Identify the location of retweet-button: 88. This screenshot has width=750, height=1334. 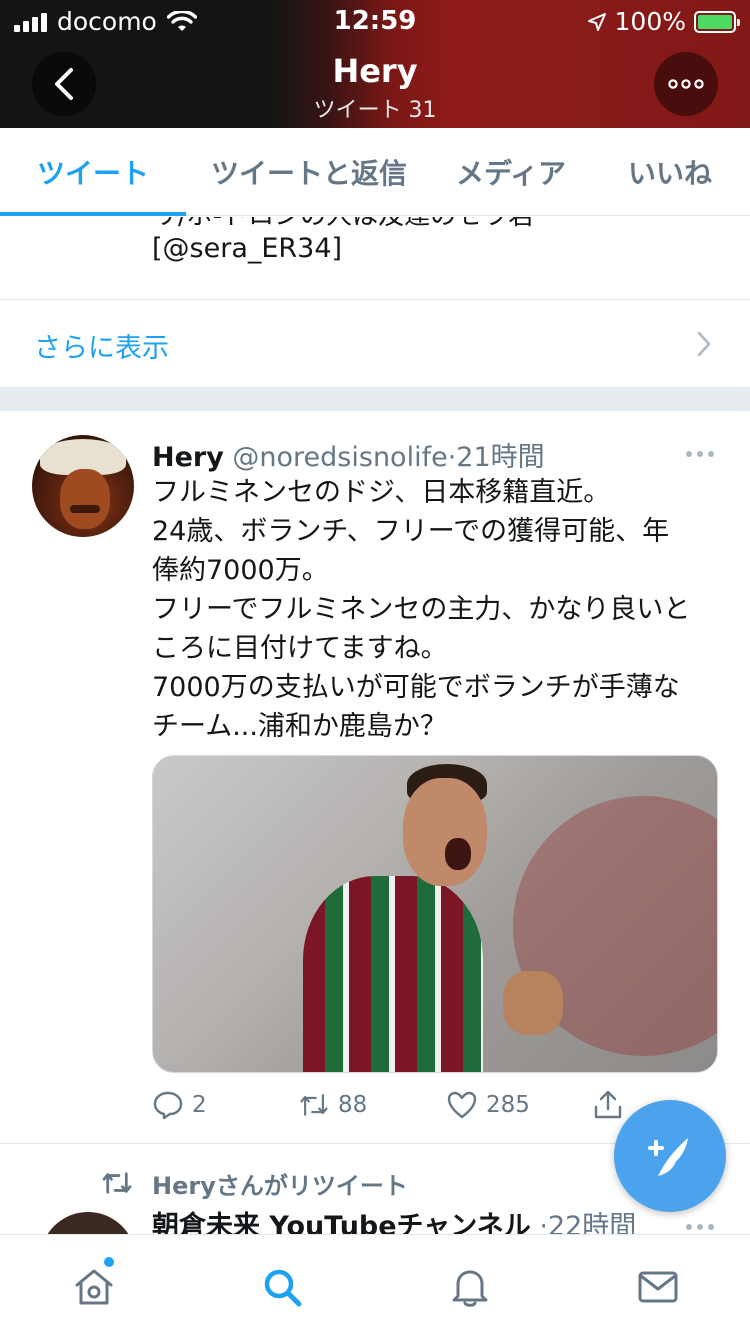
(332, 1105).